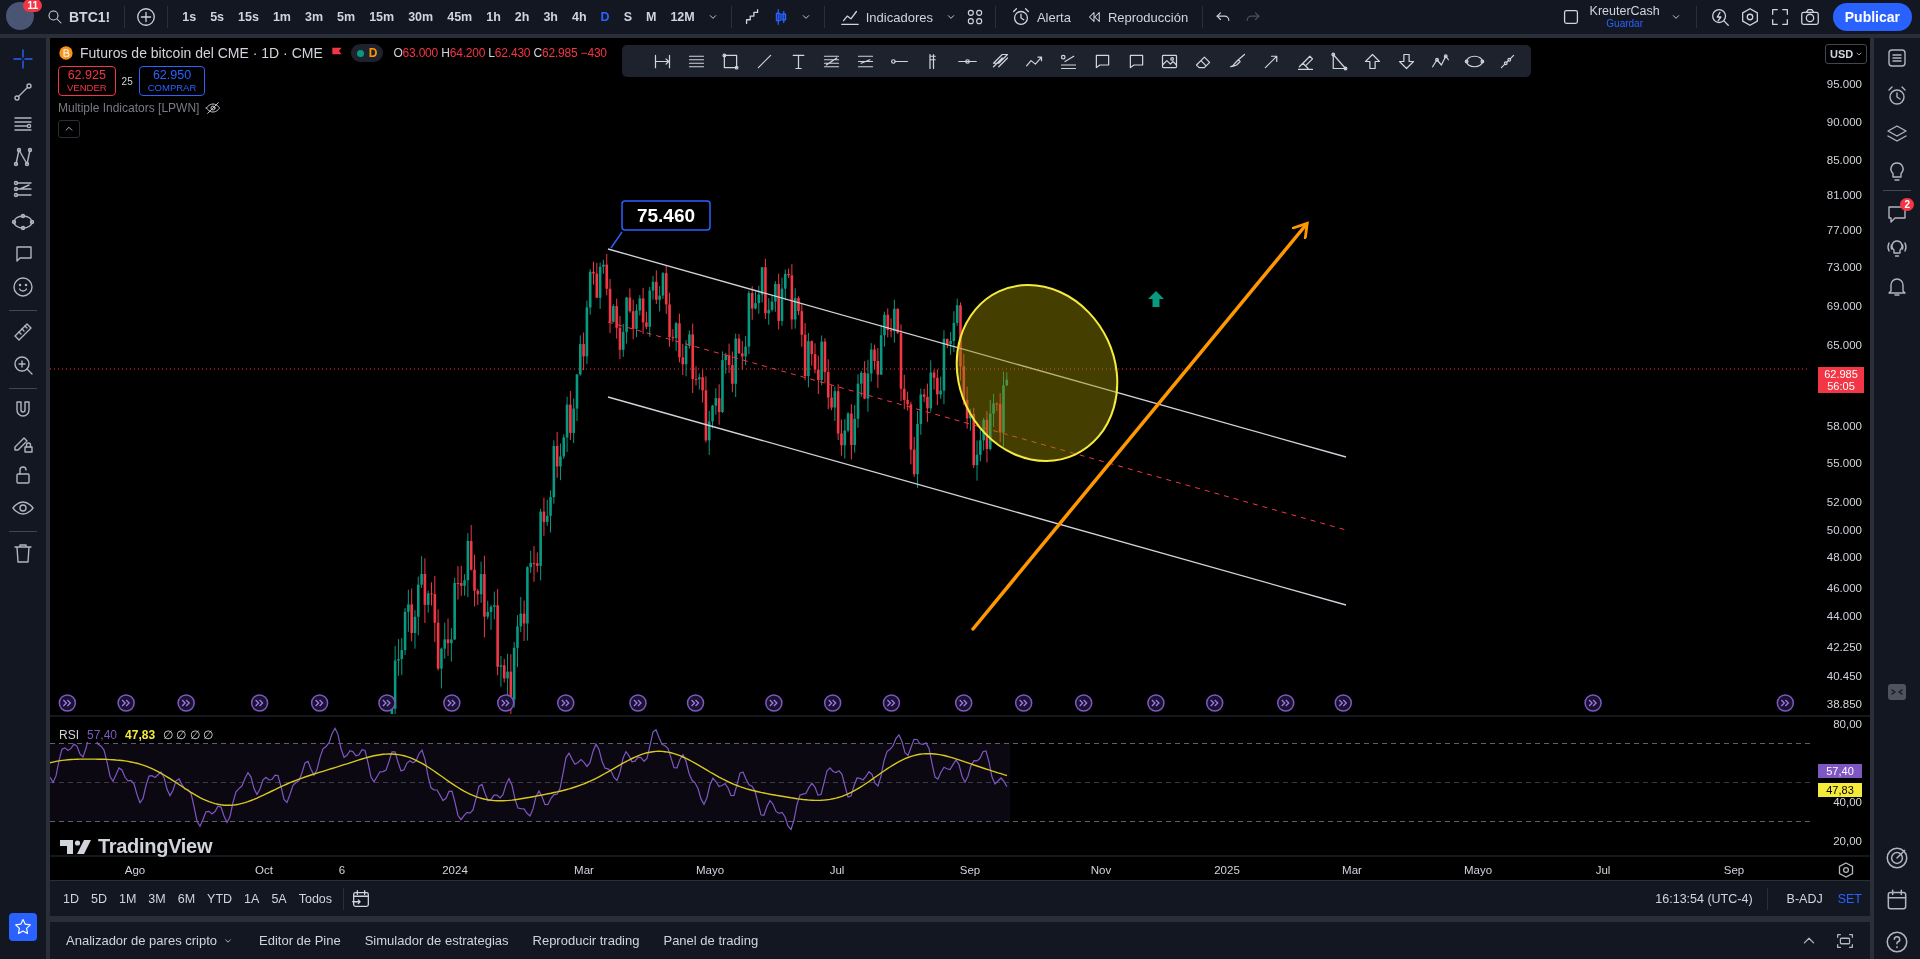  Describe the element at coordinates (281, 17) in the screenshot. I see `interval-button: 1m` at that location.